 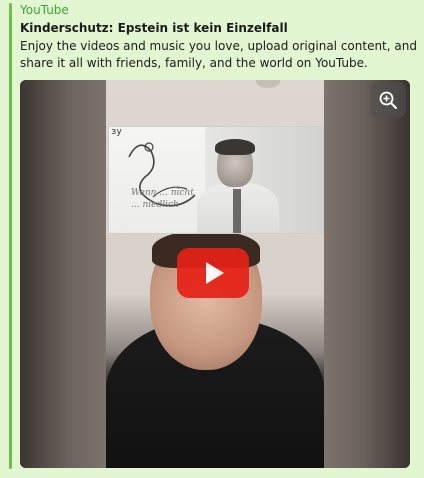 I want to click on youtube-play-icon, so click(x=215, y=273).